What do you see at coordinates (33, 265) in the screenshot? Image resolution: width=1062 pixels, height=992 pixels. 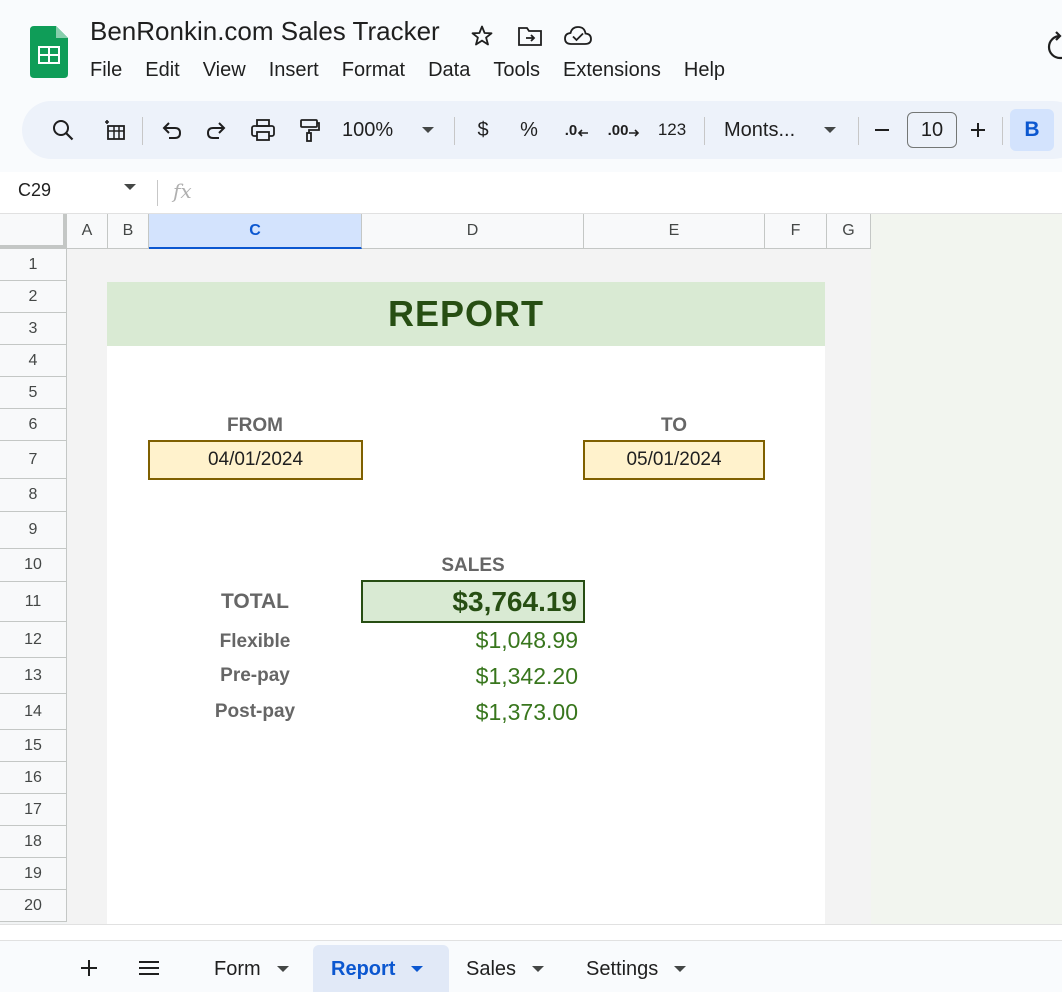 I see `row-header-1: 1` at bounding box center [33, 265].